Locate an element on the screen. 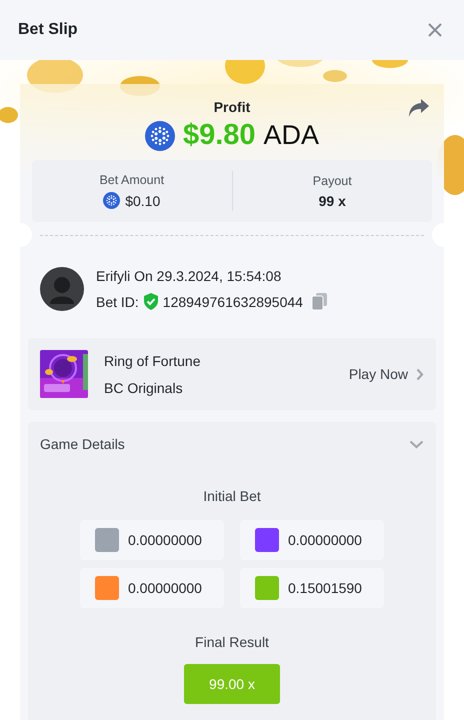 This screenshot has width=464, height=720. final-result-badge: 99.00 x is located at coordinates (232, 684).